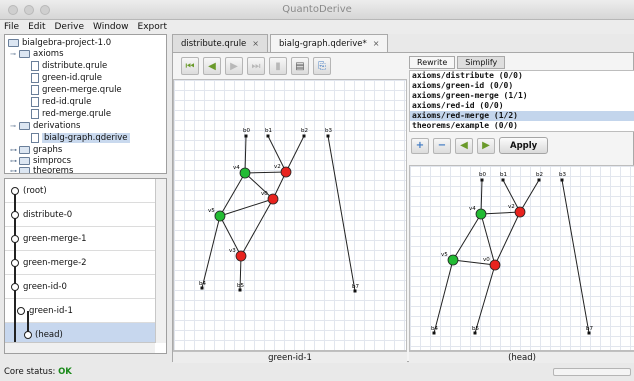  I want to click on history-label: green-id-0, so click(45, 286).